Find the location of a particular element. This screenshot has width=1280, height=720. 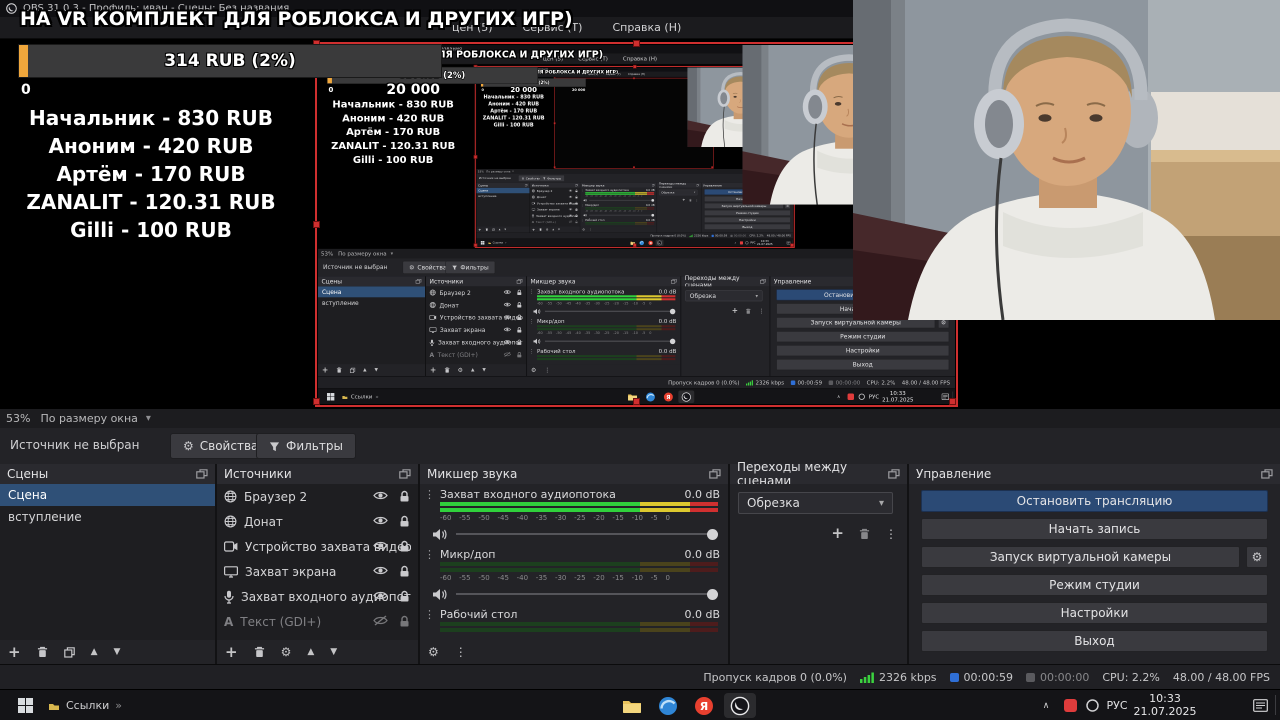

add-source-icon: + is located at coordinates (231, 652).